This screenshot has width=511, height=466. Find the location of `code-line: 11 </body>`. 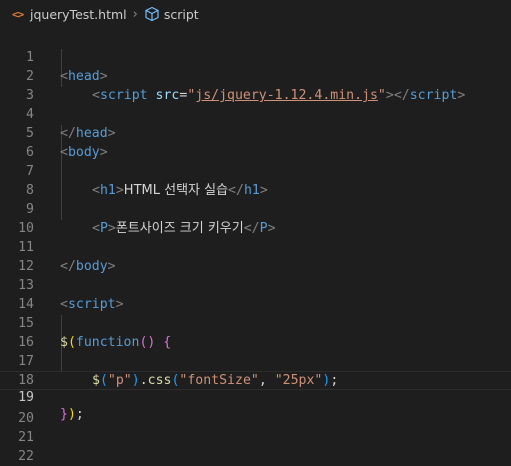

code-line: 11 </body> is located at coordinates (255, 246).